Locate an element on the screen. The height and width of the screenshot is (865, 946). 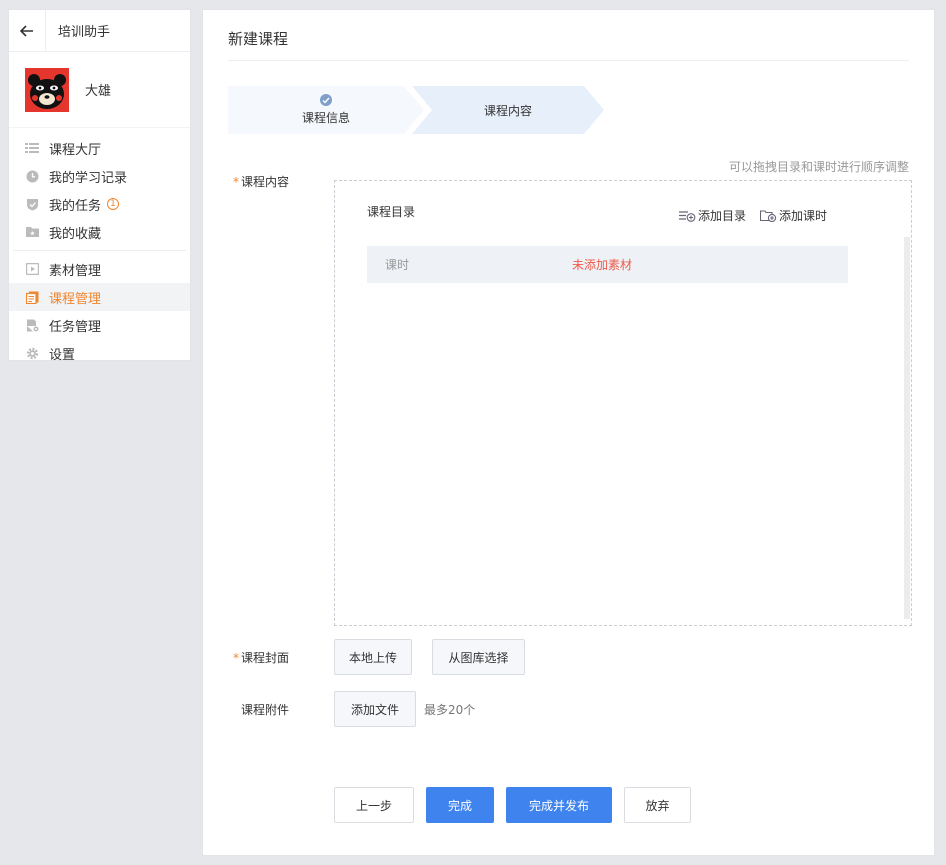
sidebar-item-course-hall: 课程大厅 is located at coordinates (99, 148).